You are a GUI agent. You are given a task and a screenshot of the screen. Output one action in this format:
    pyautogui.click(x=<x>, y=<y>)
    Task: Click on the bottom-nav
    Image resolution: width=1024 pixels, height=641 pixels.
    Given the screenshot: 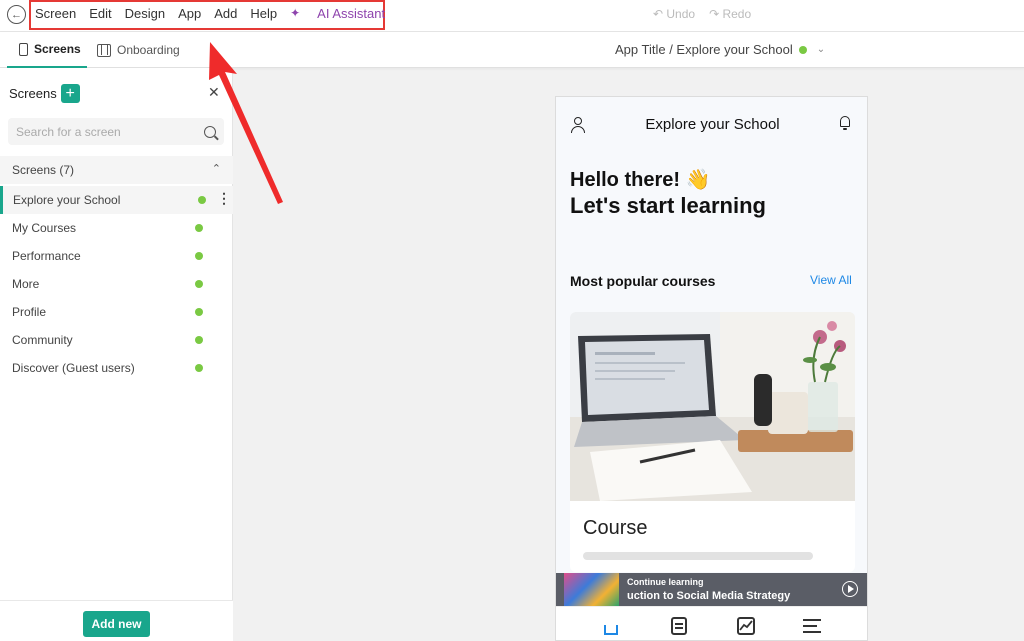 What is the action you would take?
    pyautogui.click(x=711, y=623)
    